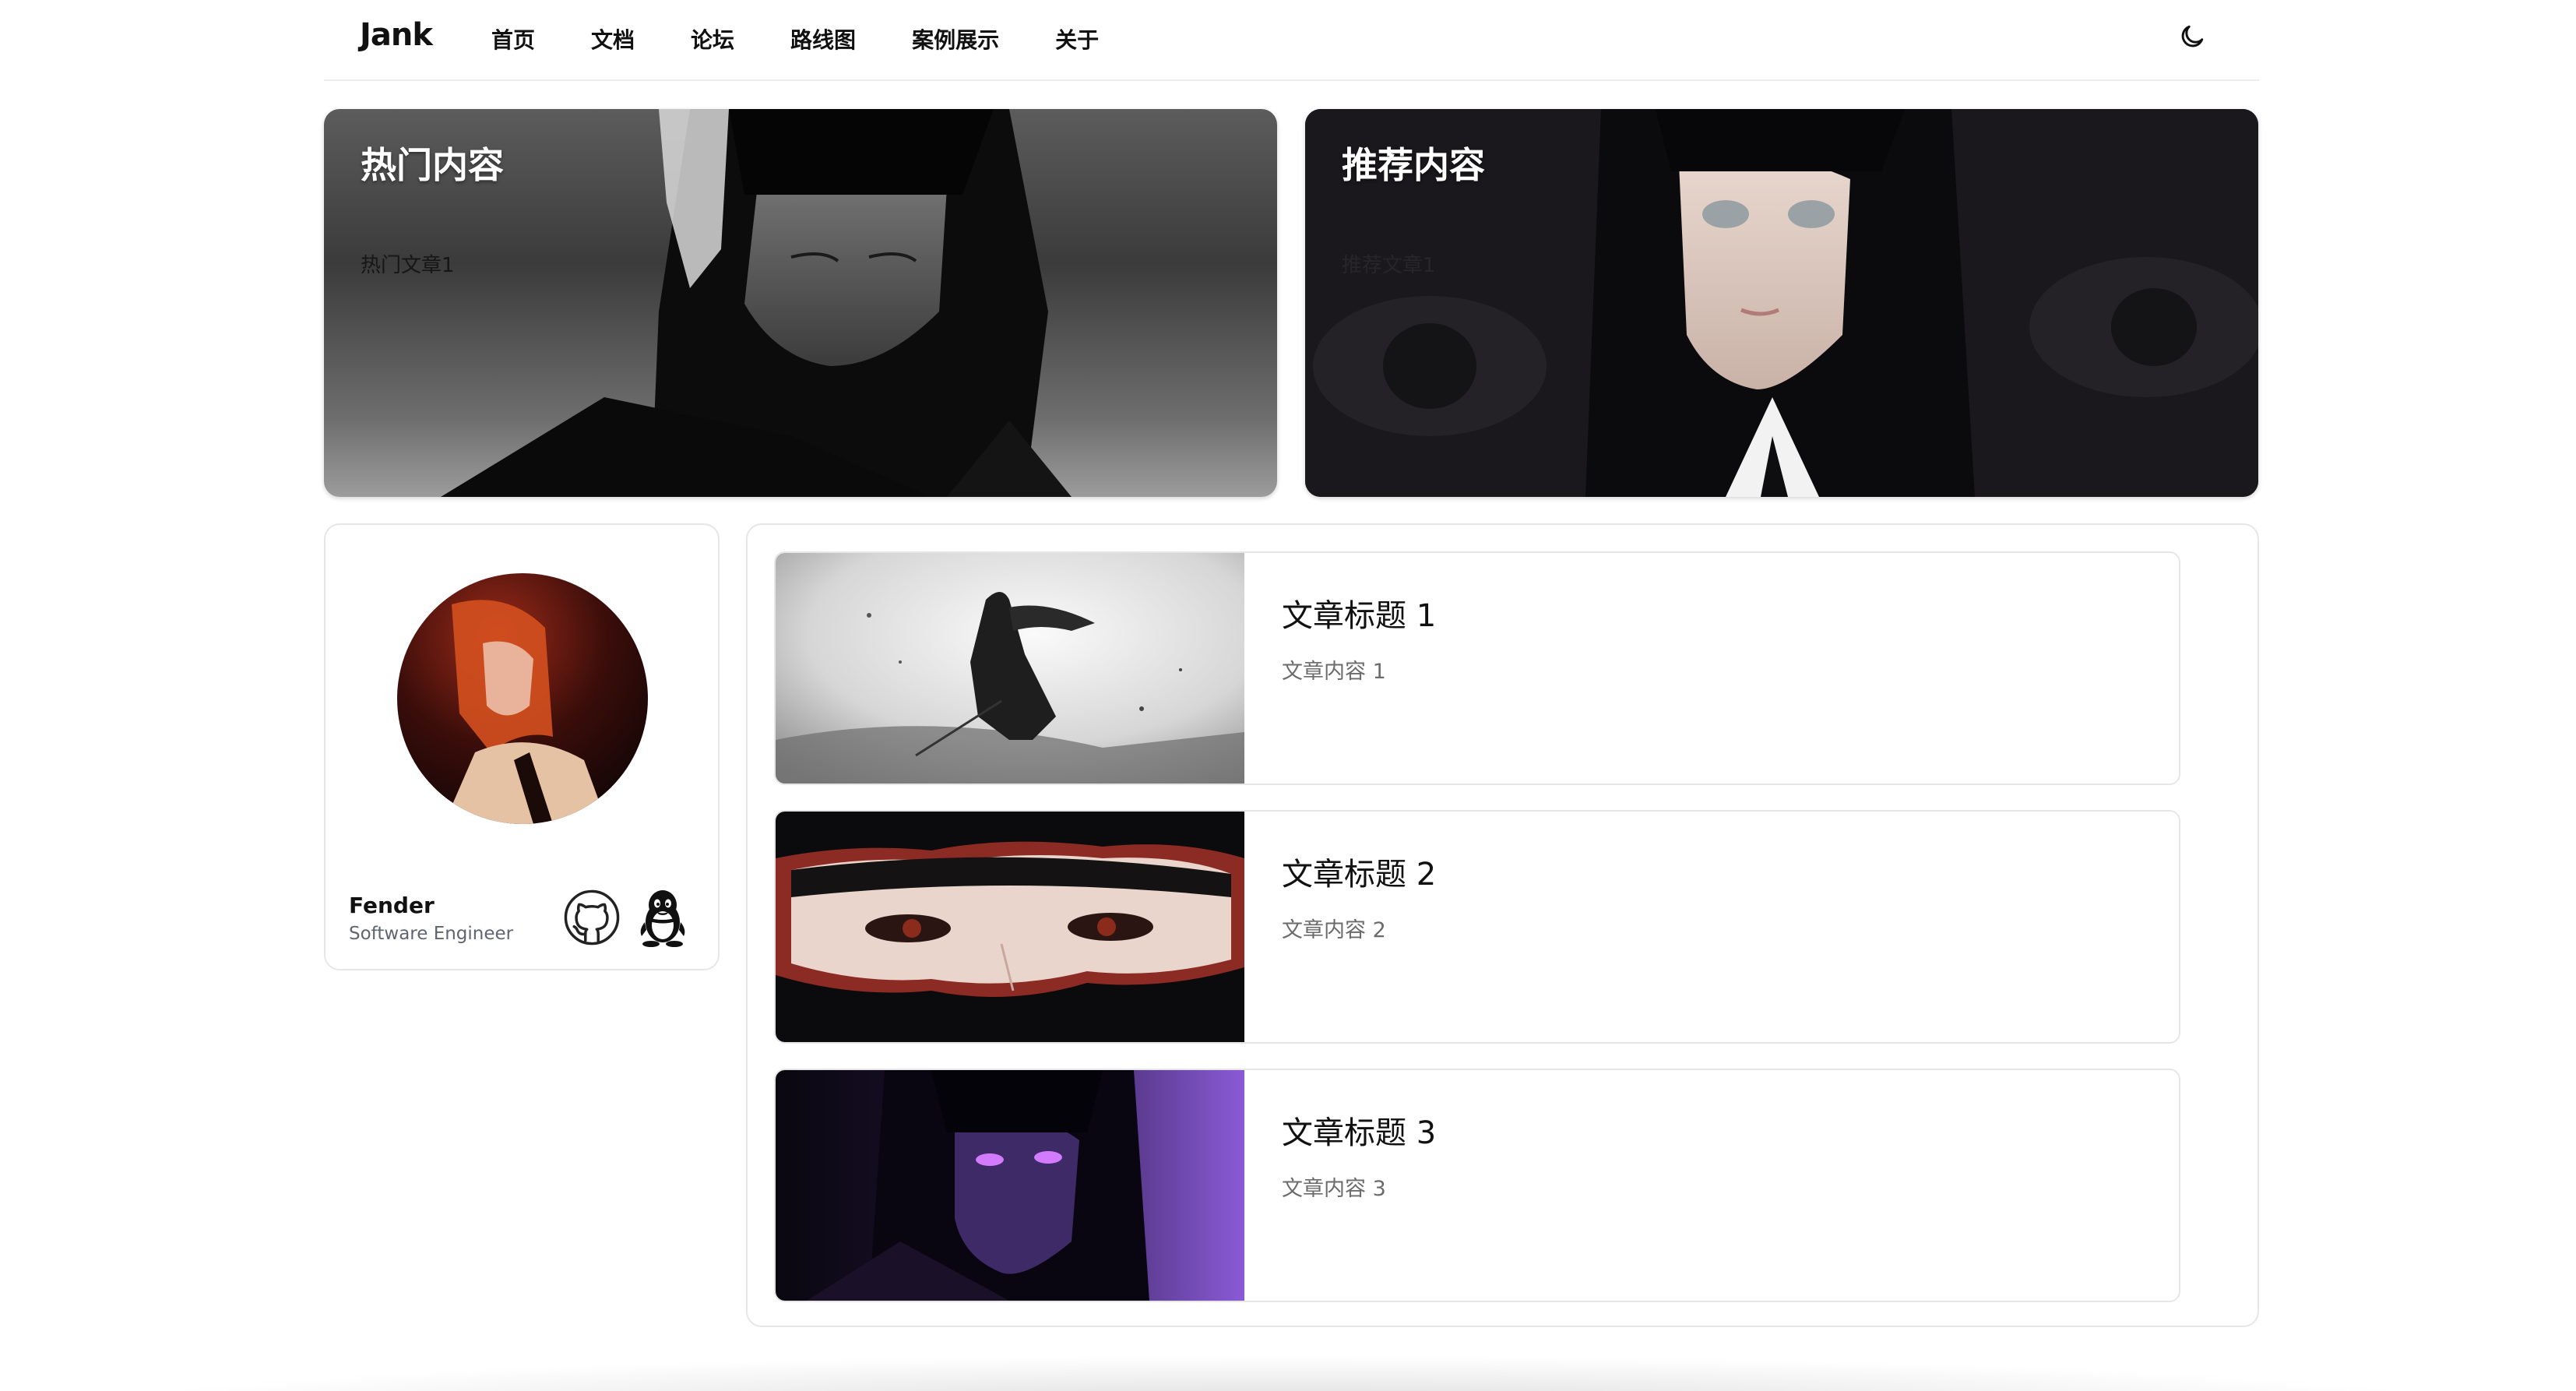  I want to click on article-excerpt-2: 文章内容 2, so click(1334, 930).